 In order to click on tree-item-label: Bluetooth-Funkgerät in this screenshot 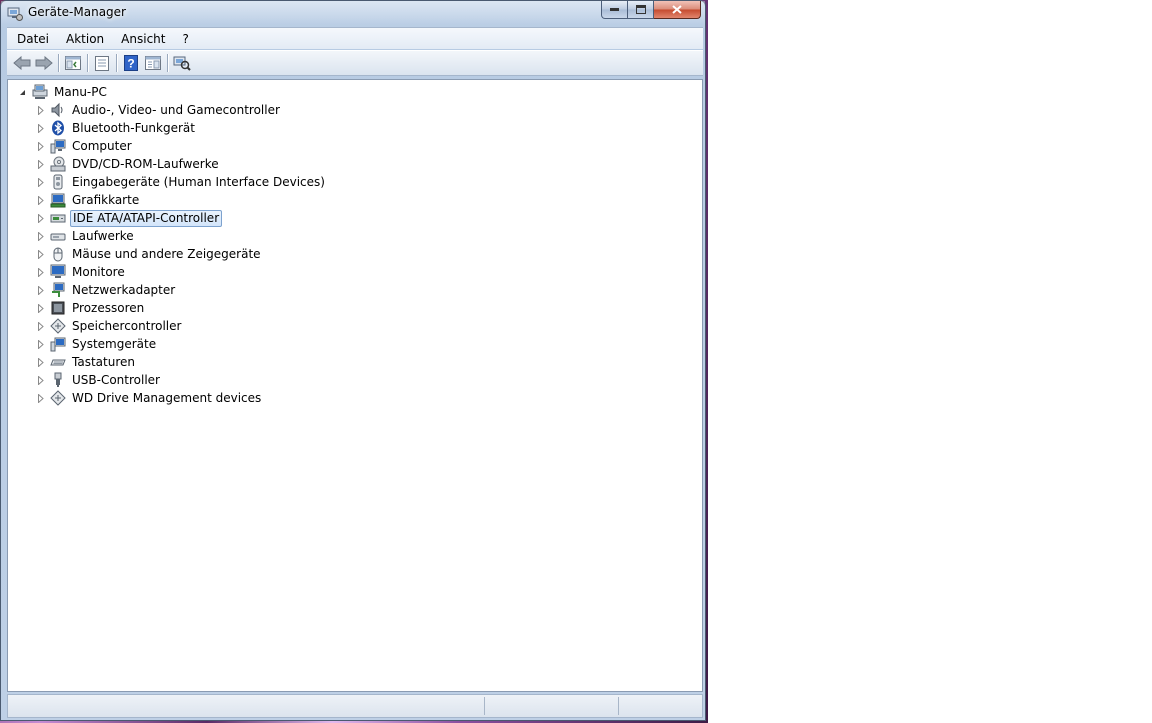, I will do `click(133, 127)`.